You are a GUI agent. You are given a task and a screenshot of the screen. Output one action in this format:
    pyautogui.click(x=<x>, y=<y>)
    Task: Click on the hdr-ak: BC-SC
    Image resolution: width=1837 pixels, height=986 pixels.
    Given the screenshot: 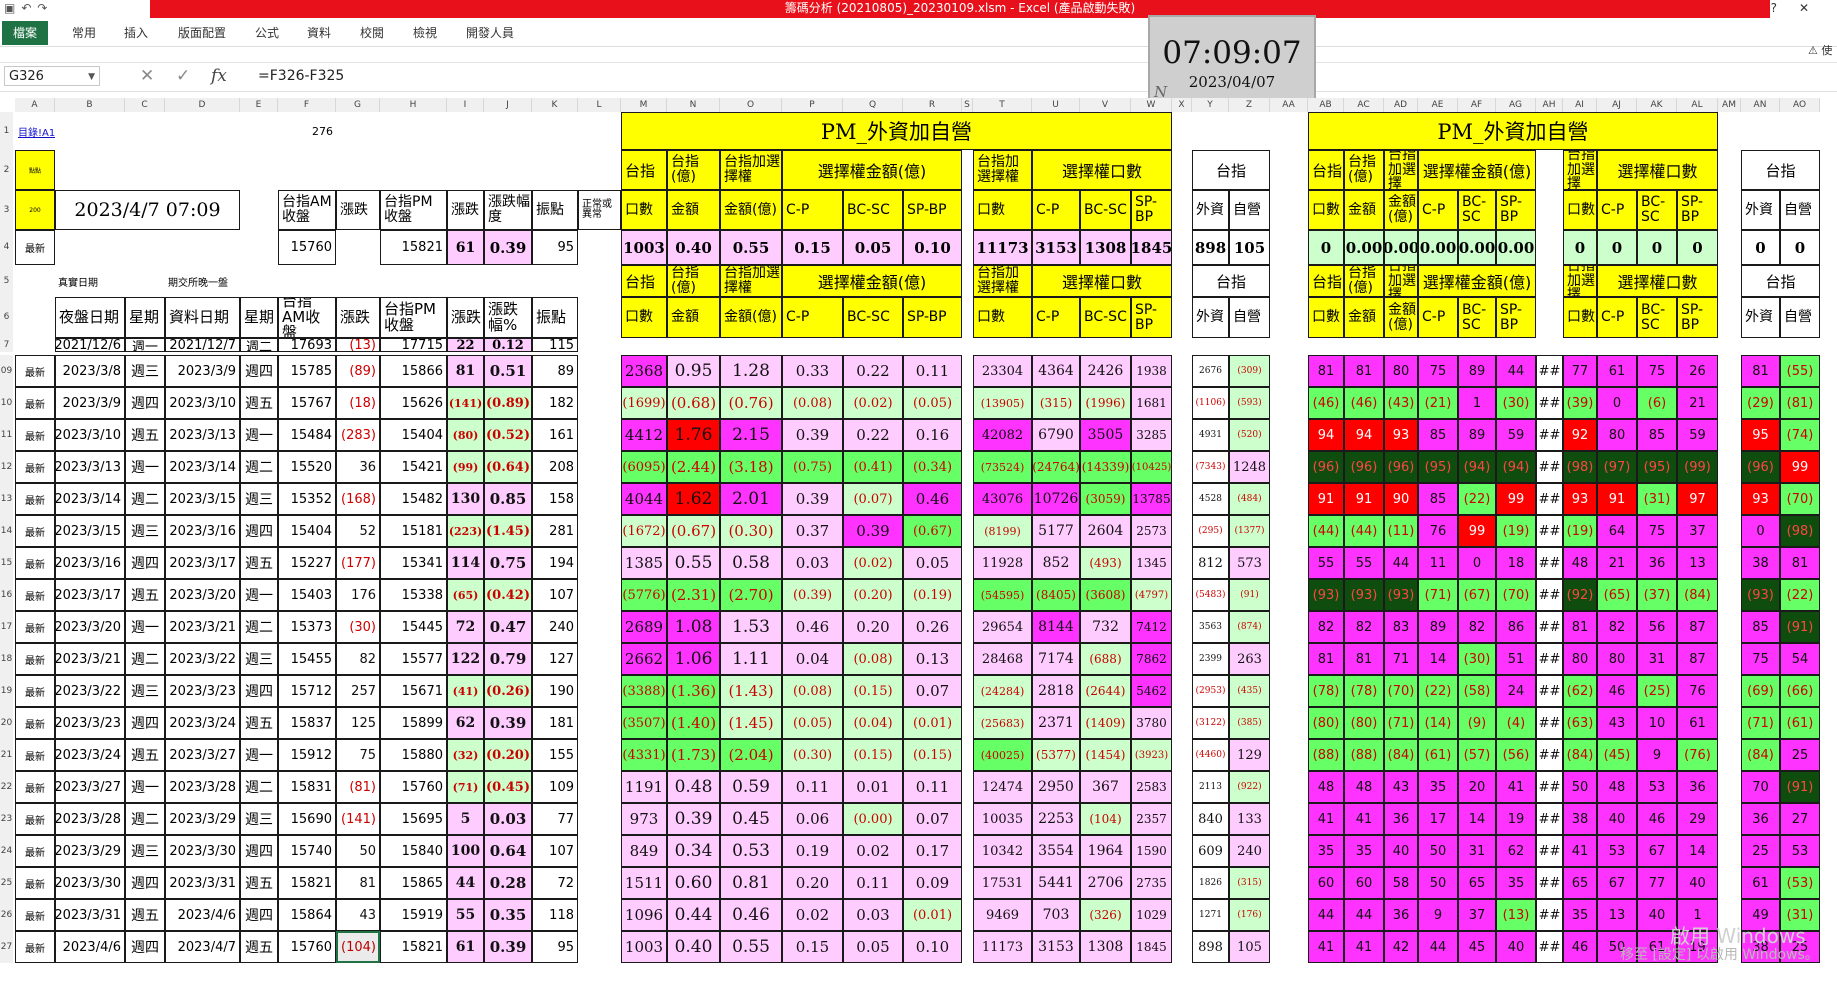 What is the action you would take?
    pyautogui.click(x=1657, y=317)
    